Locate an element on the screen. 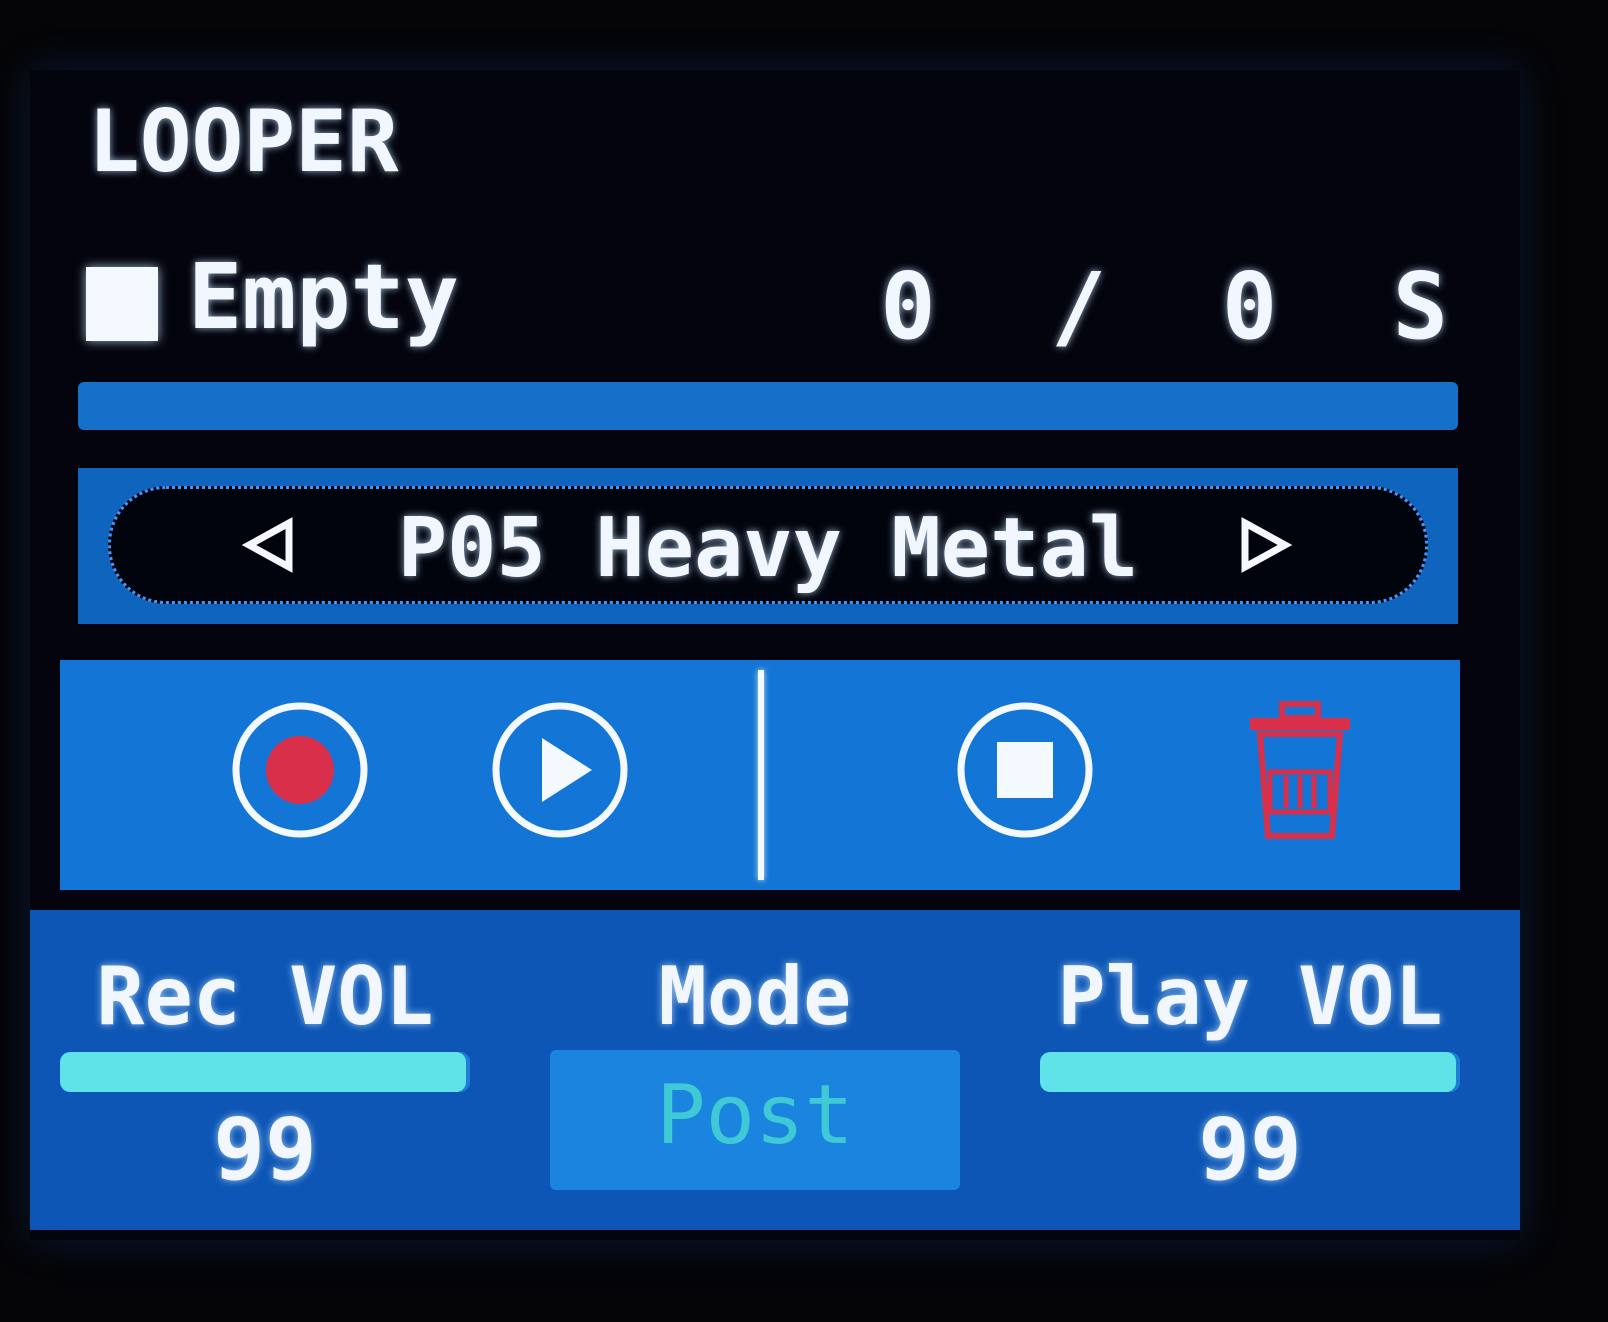 The height and width of the screenshot is (1322, 1608). play-vol-label: Play VOL is located at coordinates (1250, 996).